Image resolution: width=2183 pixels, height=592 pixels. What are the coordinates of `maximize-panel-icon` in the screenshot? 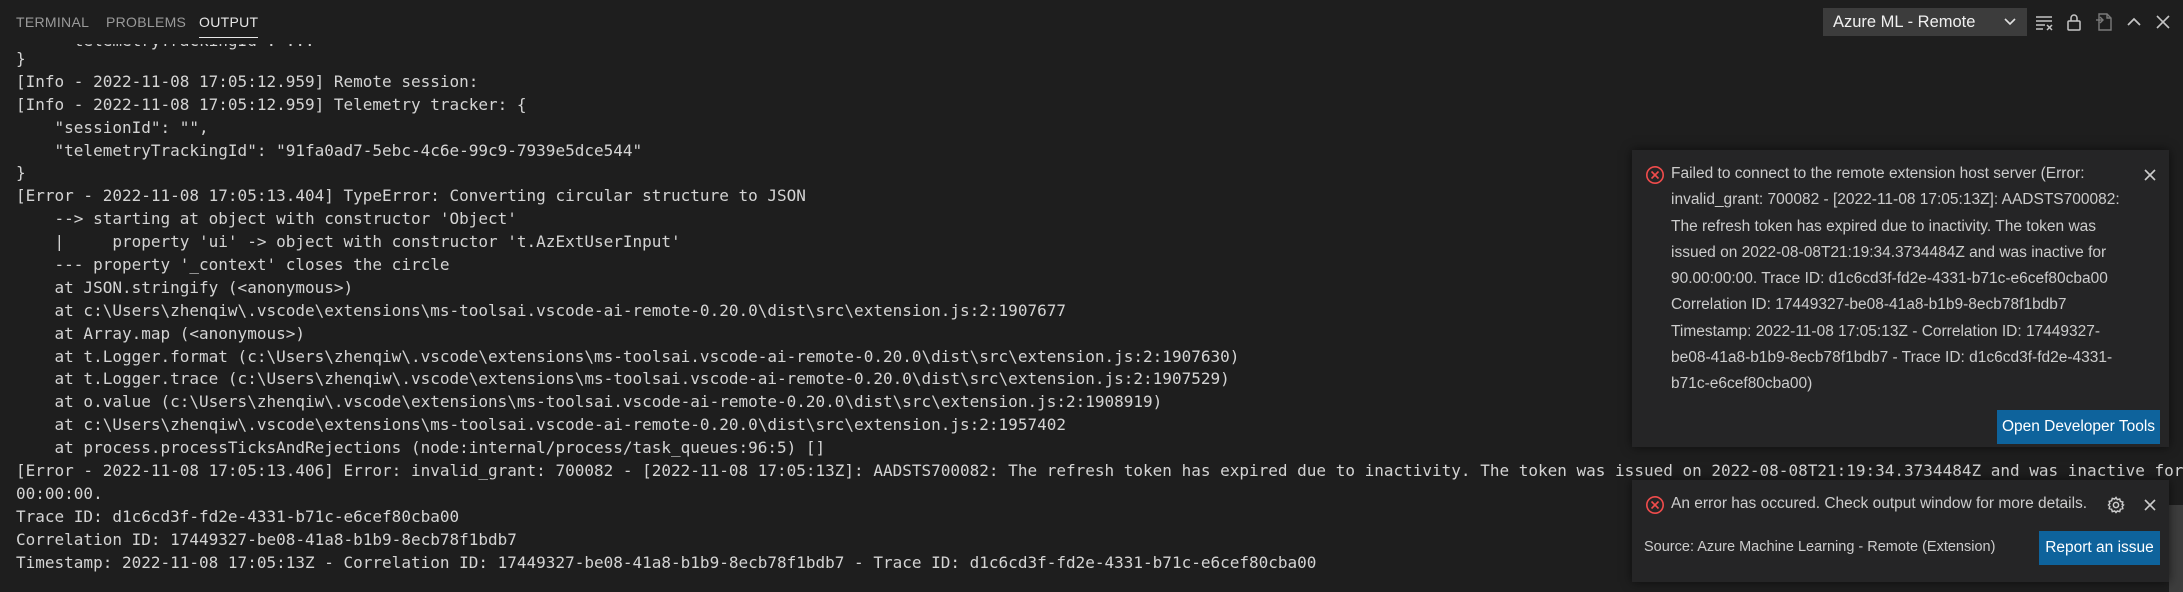 It's located at (2134, 22).